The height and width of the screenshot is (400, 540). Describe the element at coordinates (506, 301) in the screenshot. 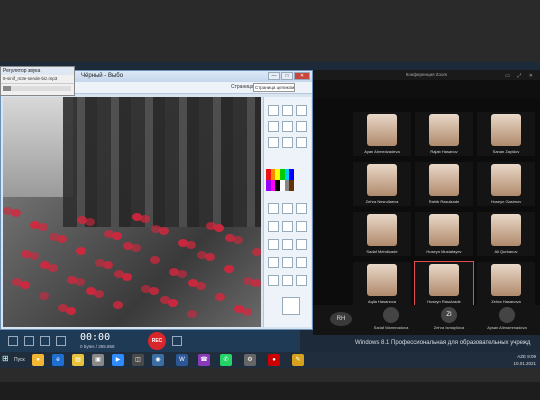

I see `participant-name: Zehra Hasanova` at that location.